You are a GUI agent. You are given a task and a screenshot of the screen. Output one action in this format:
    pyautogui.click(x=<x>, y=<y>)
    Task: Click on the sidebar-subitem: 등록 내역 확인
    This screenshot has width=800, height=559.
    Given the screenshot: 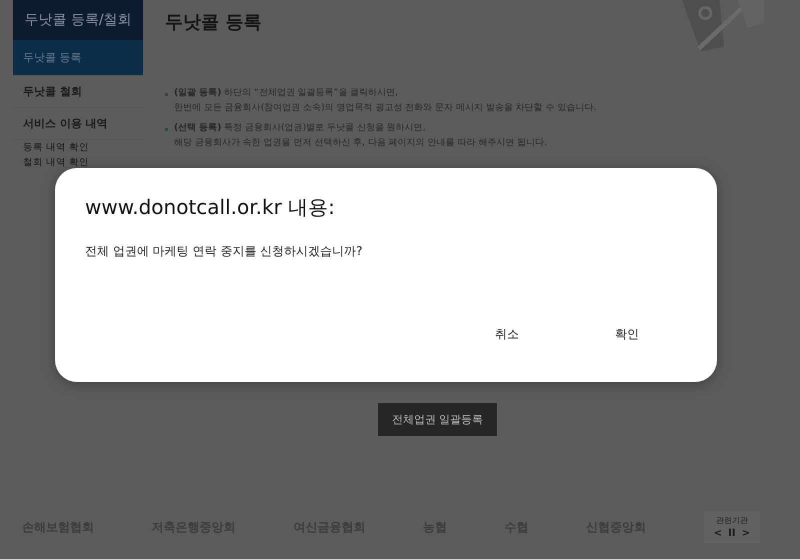 What is the action you would take?
    pyautogui.click(x=78, y=147)
    